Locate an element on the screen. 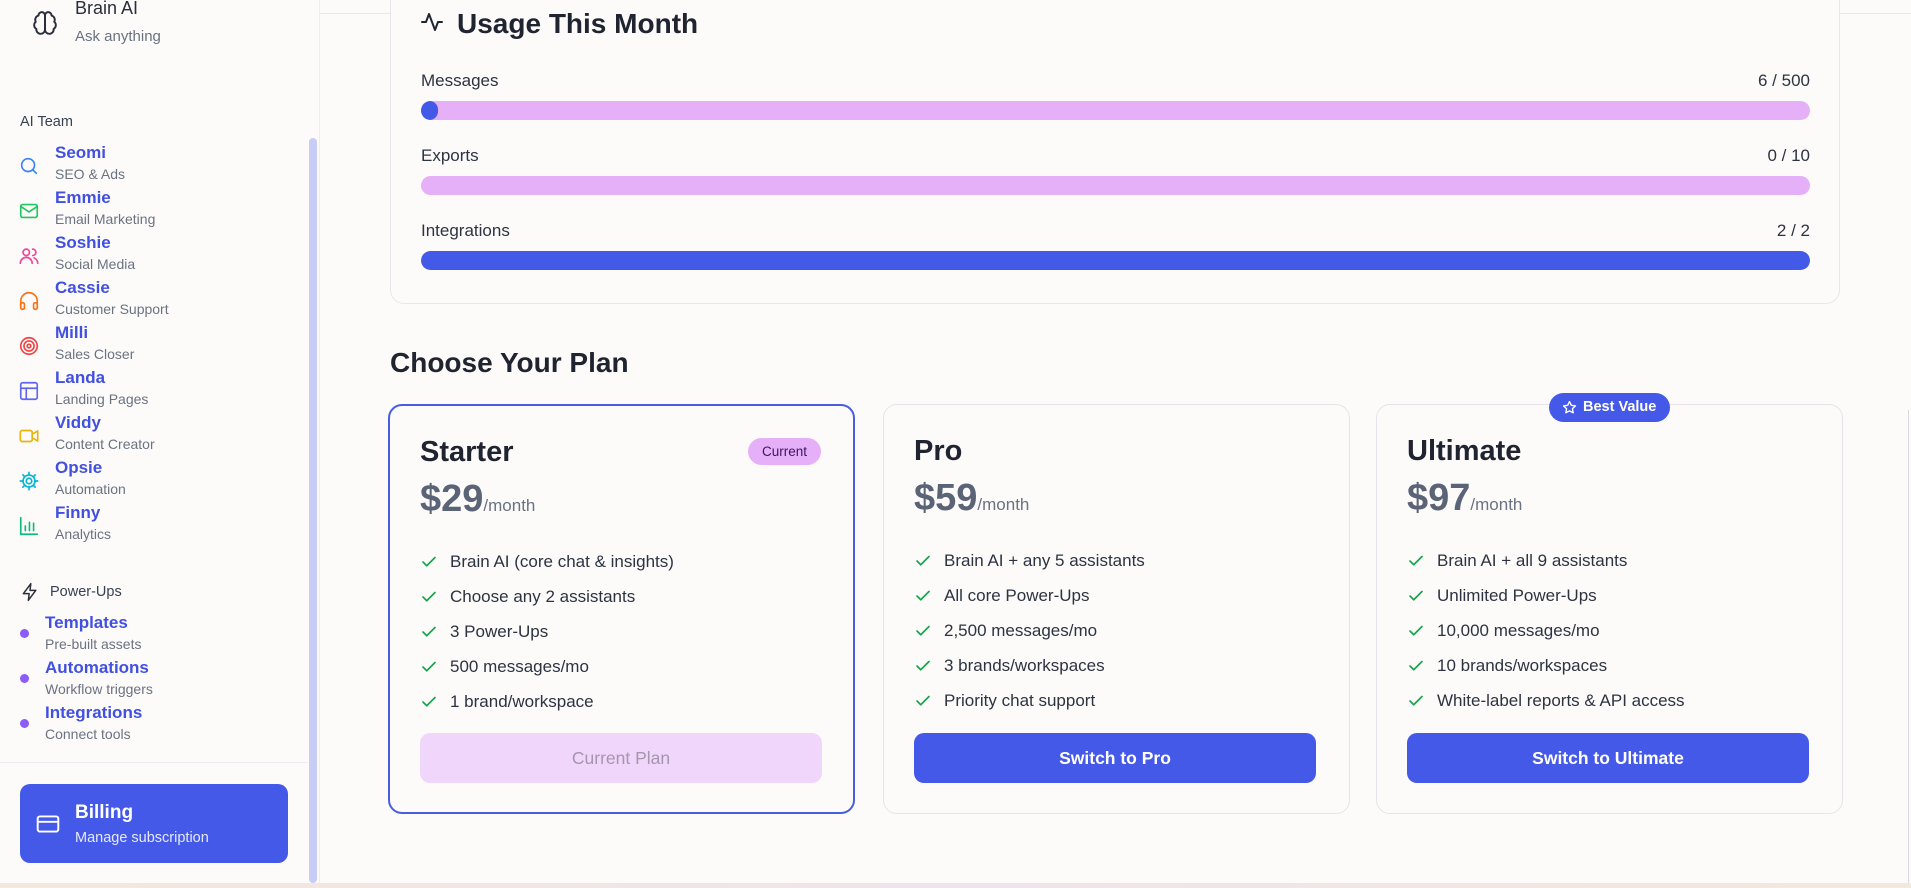 The image size is (1911, 888). feature-text: Priority chat support is located at coordinates (1020, 700).